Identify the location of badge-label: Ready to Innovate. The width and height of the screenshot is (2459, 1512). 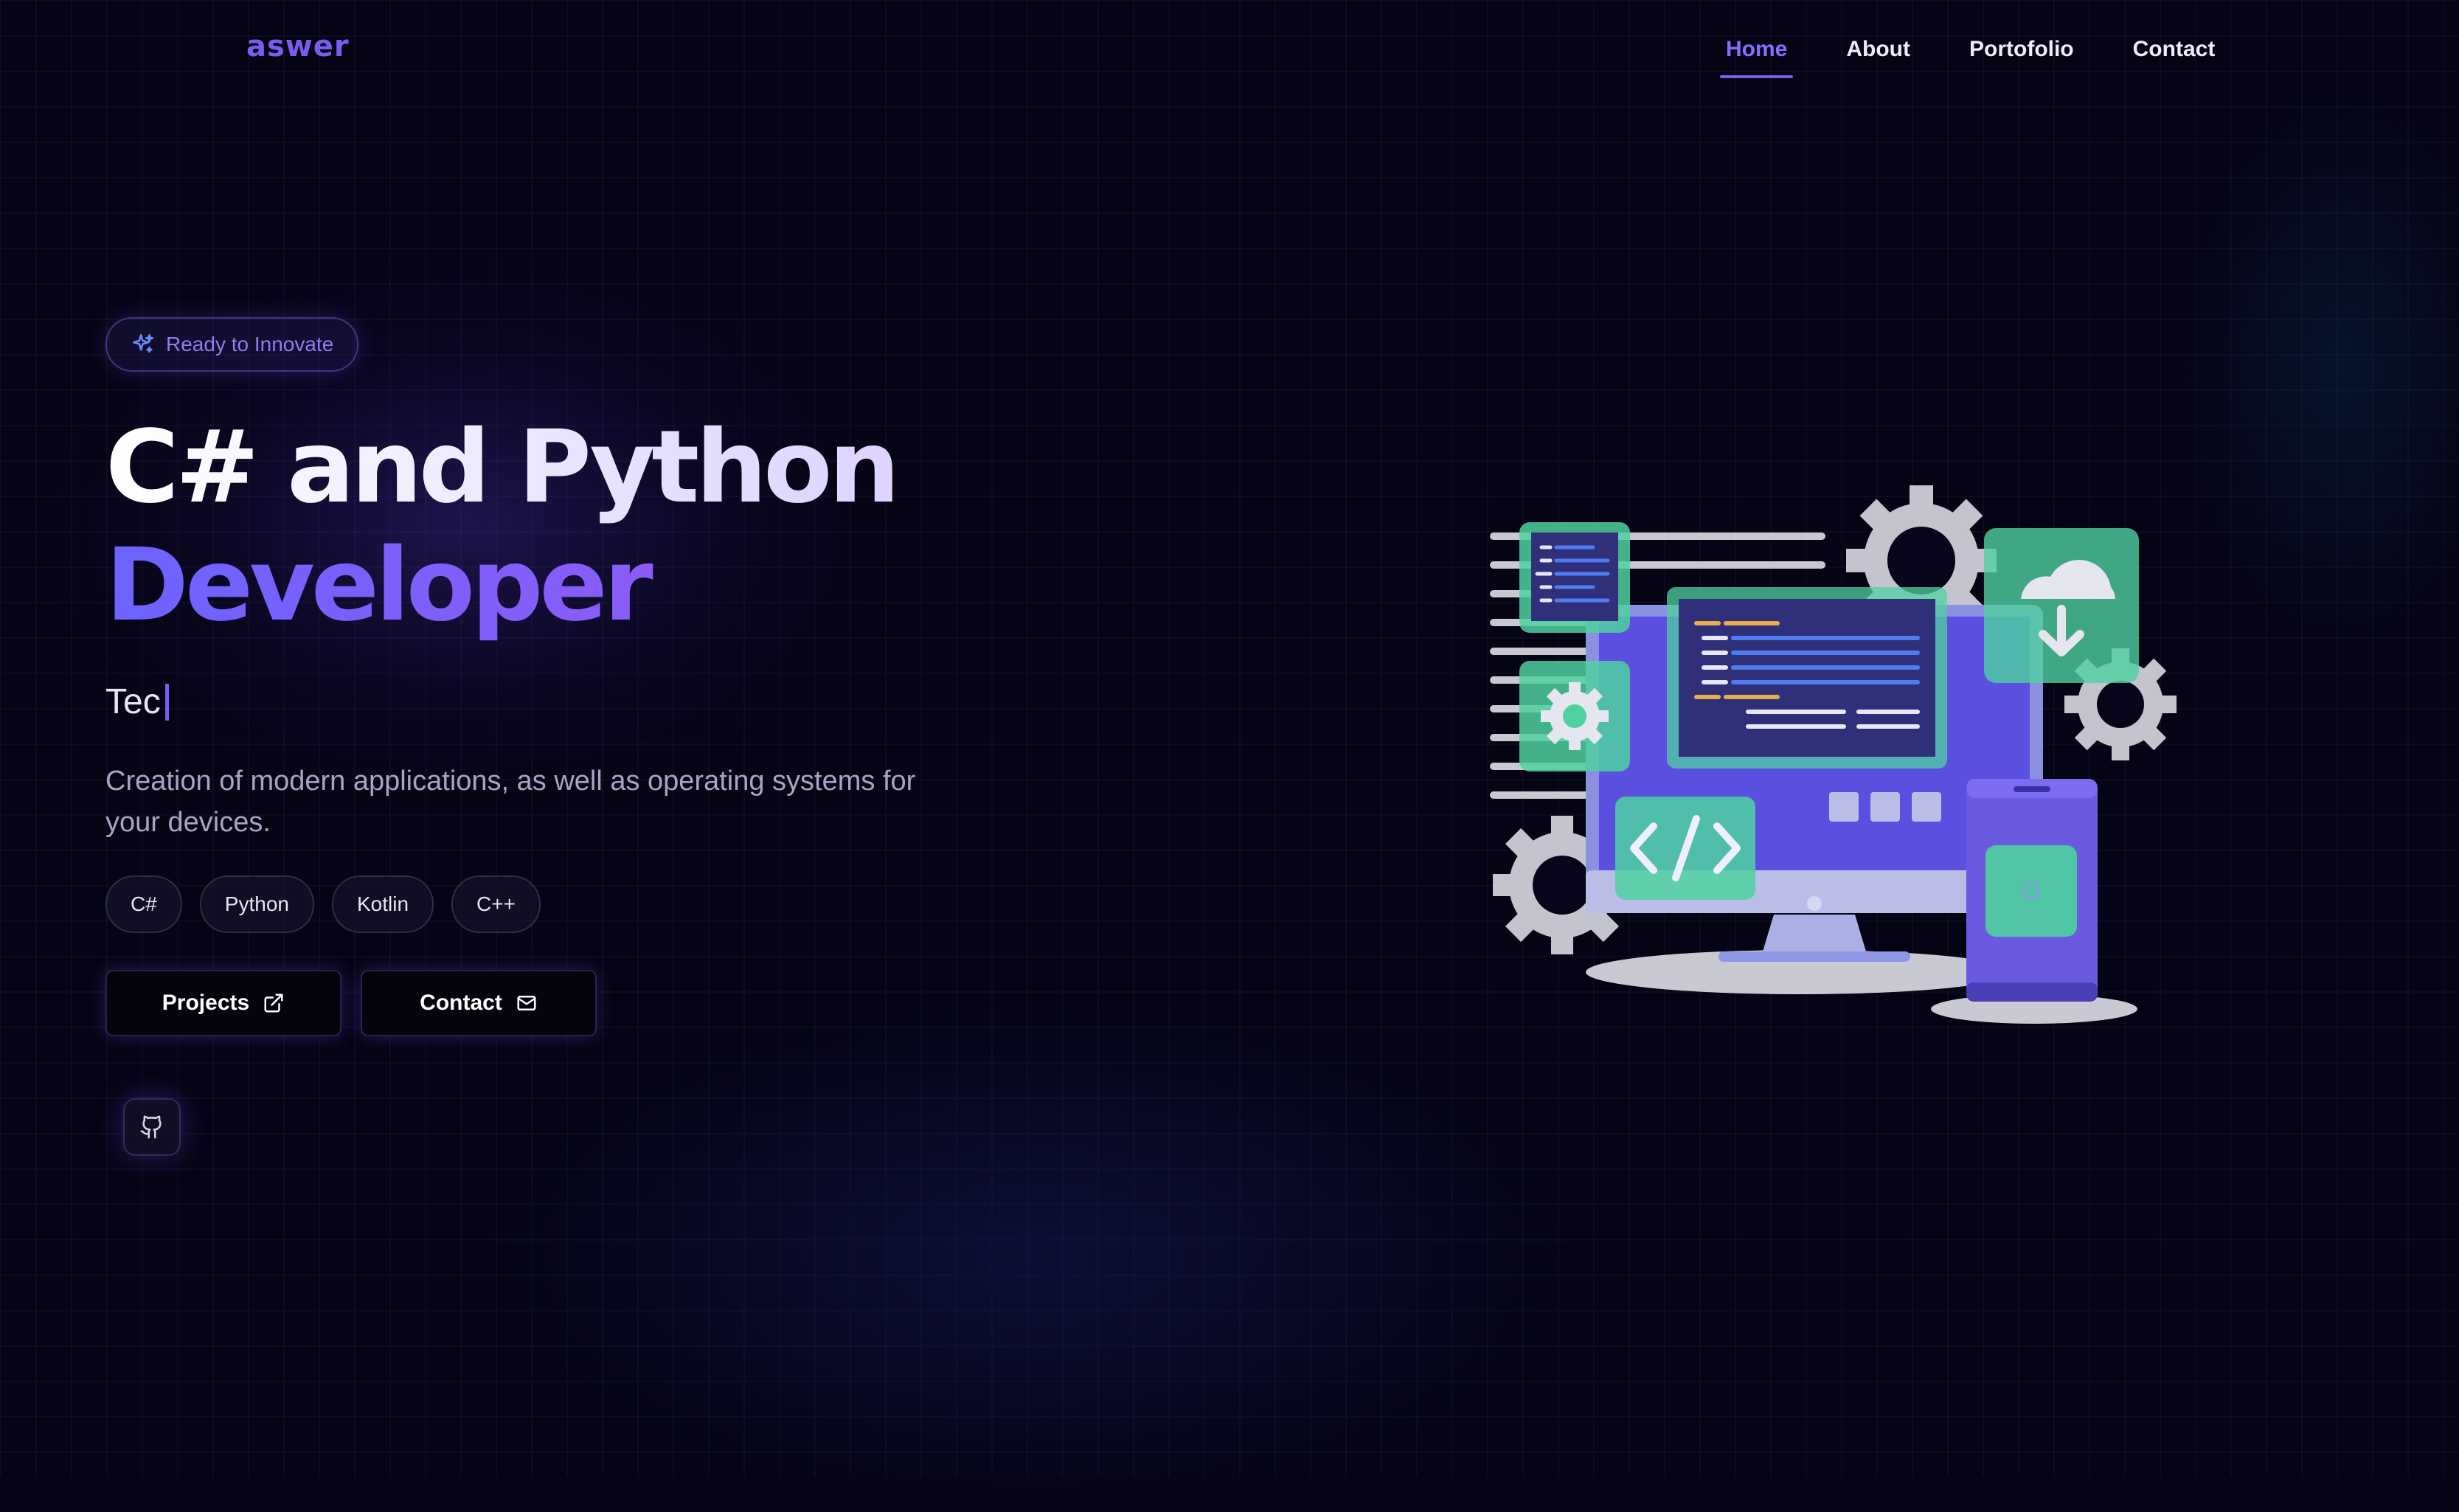
(250, 344).